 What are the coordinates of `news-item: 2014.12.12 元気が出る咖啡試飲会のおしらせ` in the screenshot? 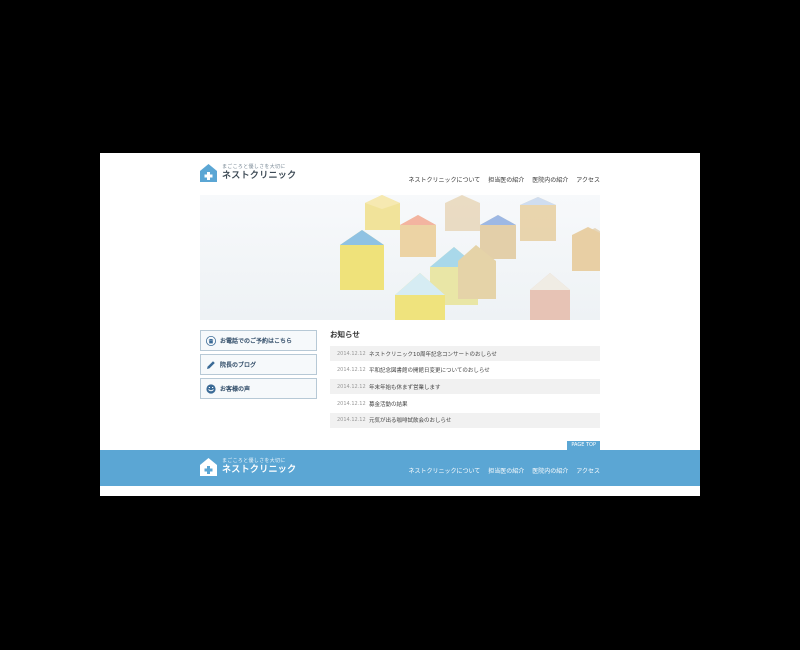 It's located at (465, 420).